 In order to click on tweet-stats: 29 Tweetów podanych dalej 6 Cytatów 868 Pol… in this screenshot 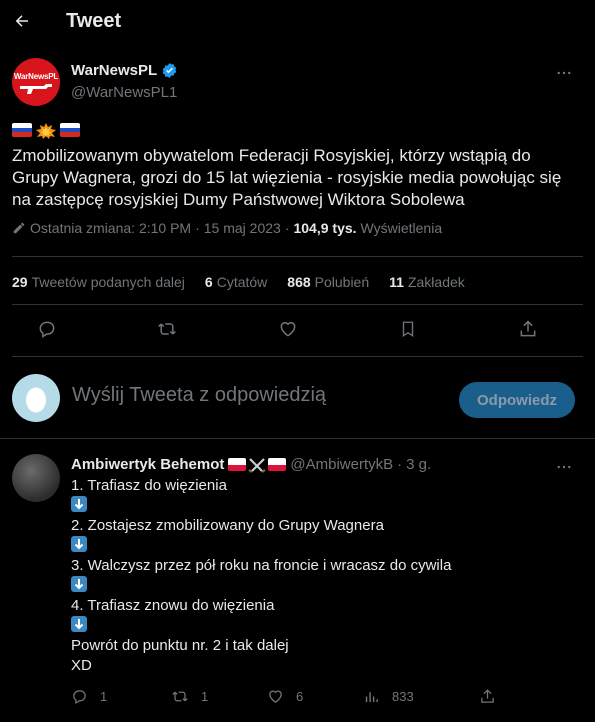, I will do `click(238, 282)`.